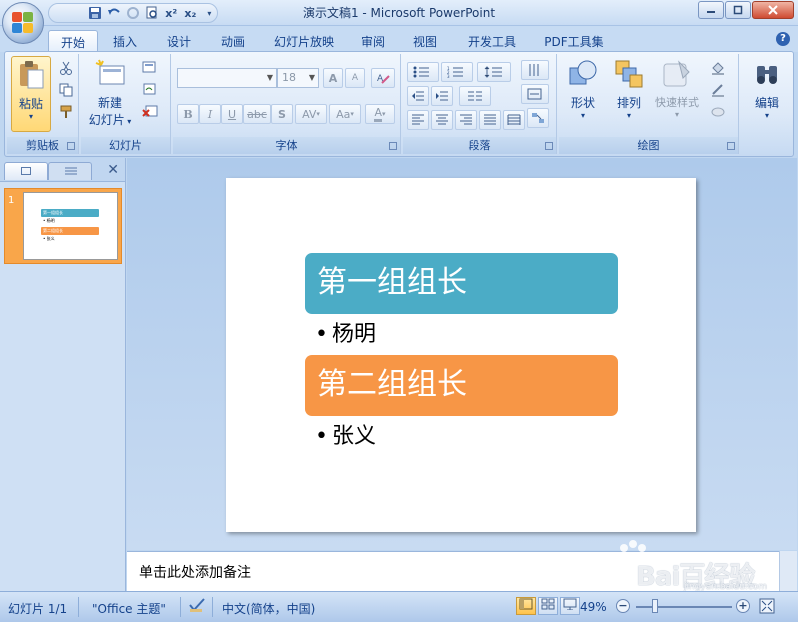 This screenshot has height=622, width=798. What do you see at coordinates (233, 41) in the screenshot?
I see `tab-animations: 动画` at bounding box center [233, 41].